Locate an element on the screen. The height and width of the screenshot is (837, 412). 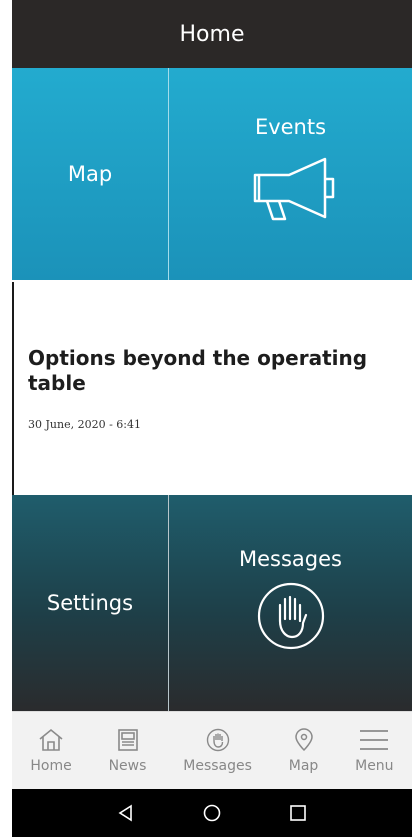
nav-news: News is located at coordinates (127, 751).